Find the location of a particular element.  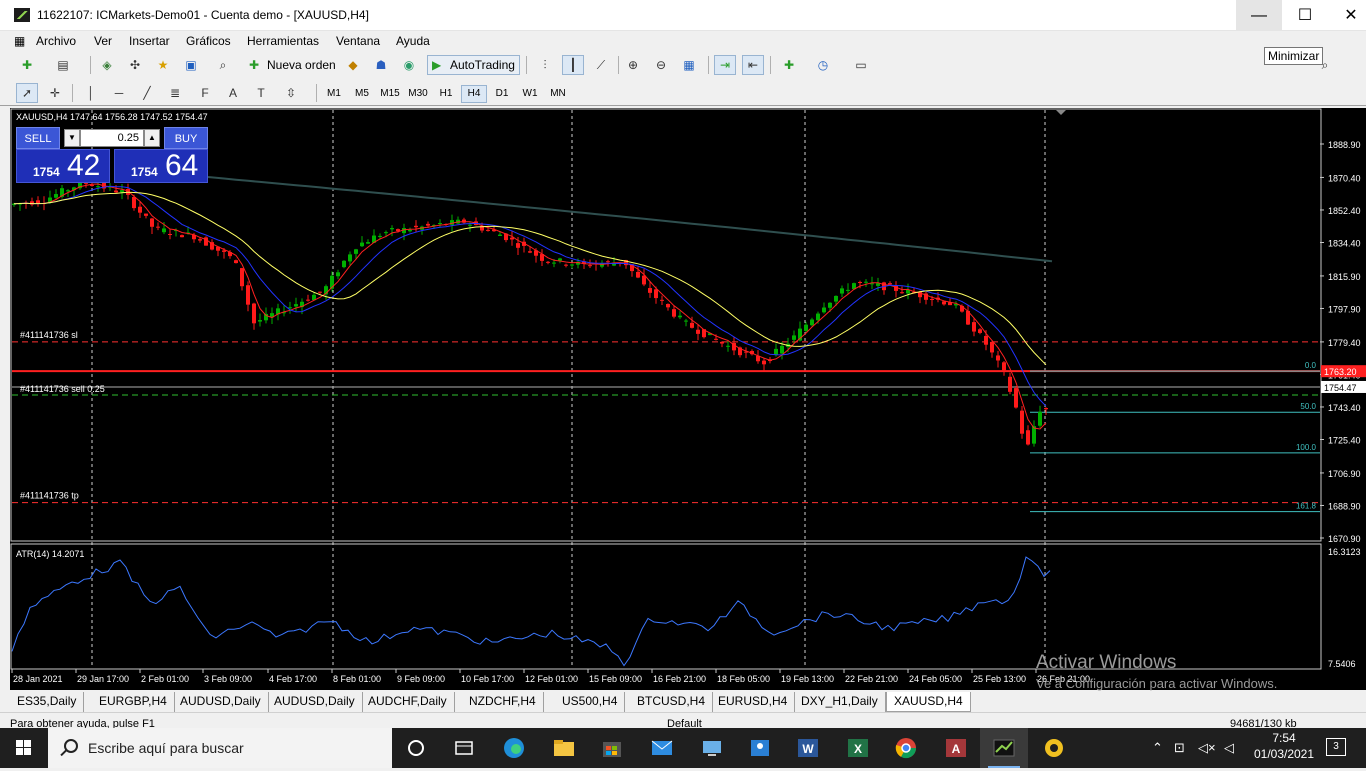

start-button is located at coordinates (24, 748).